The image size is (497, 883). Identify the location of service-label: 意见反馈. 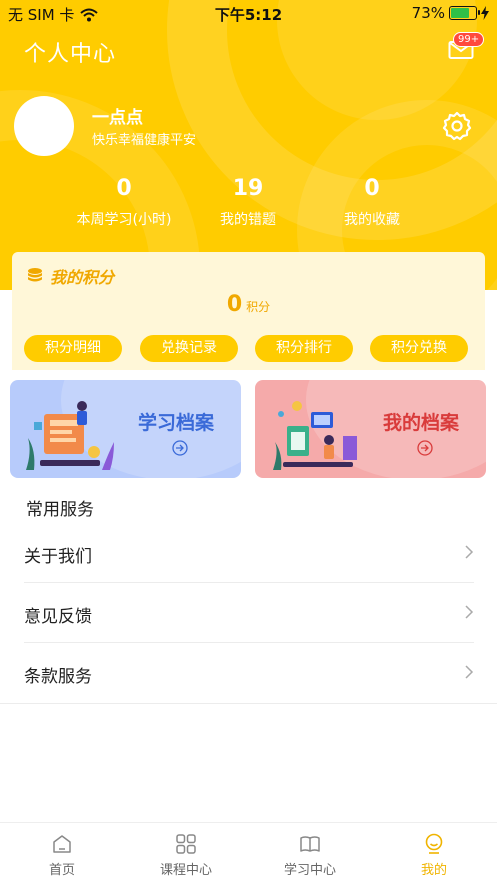
(58, 617).